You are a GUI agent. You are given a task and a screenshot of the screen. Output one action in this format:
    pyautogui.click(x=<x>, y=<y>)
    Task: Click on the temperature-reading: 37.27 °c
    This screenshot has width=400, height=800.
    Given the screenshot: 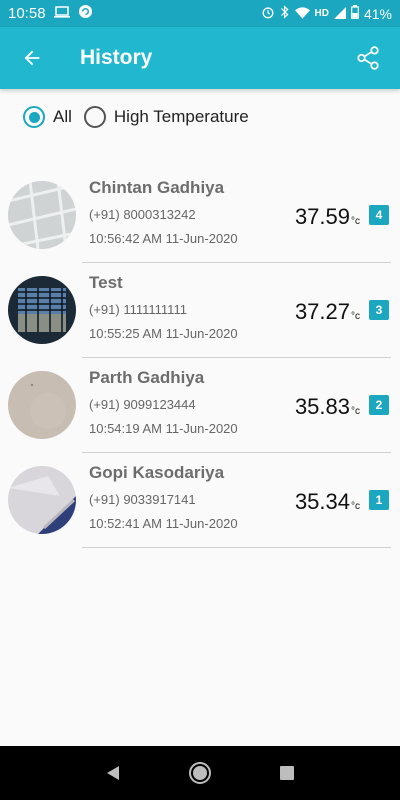 What is the action you would take?
    pyautogui.click(x=327, y=312)
    